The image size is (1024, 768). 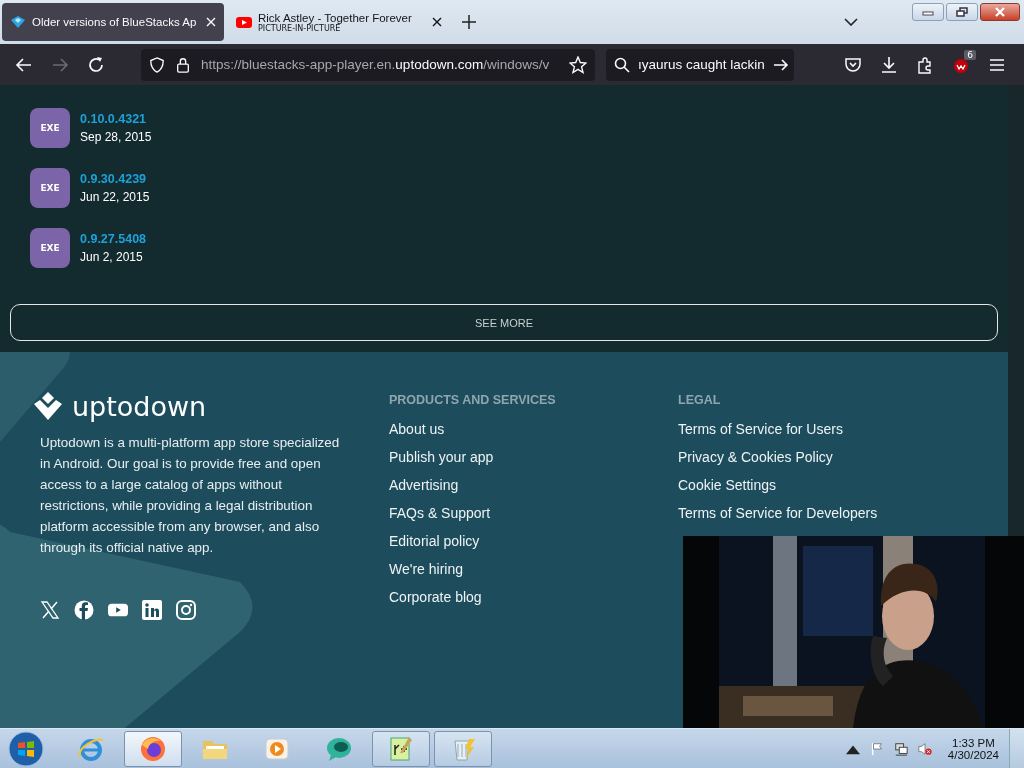 I want to click on start-button, so click(x=26, y=748).